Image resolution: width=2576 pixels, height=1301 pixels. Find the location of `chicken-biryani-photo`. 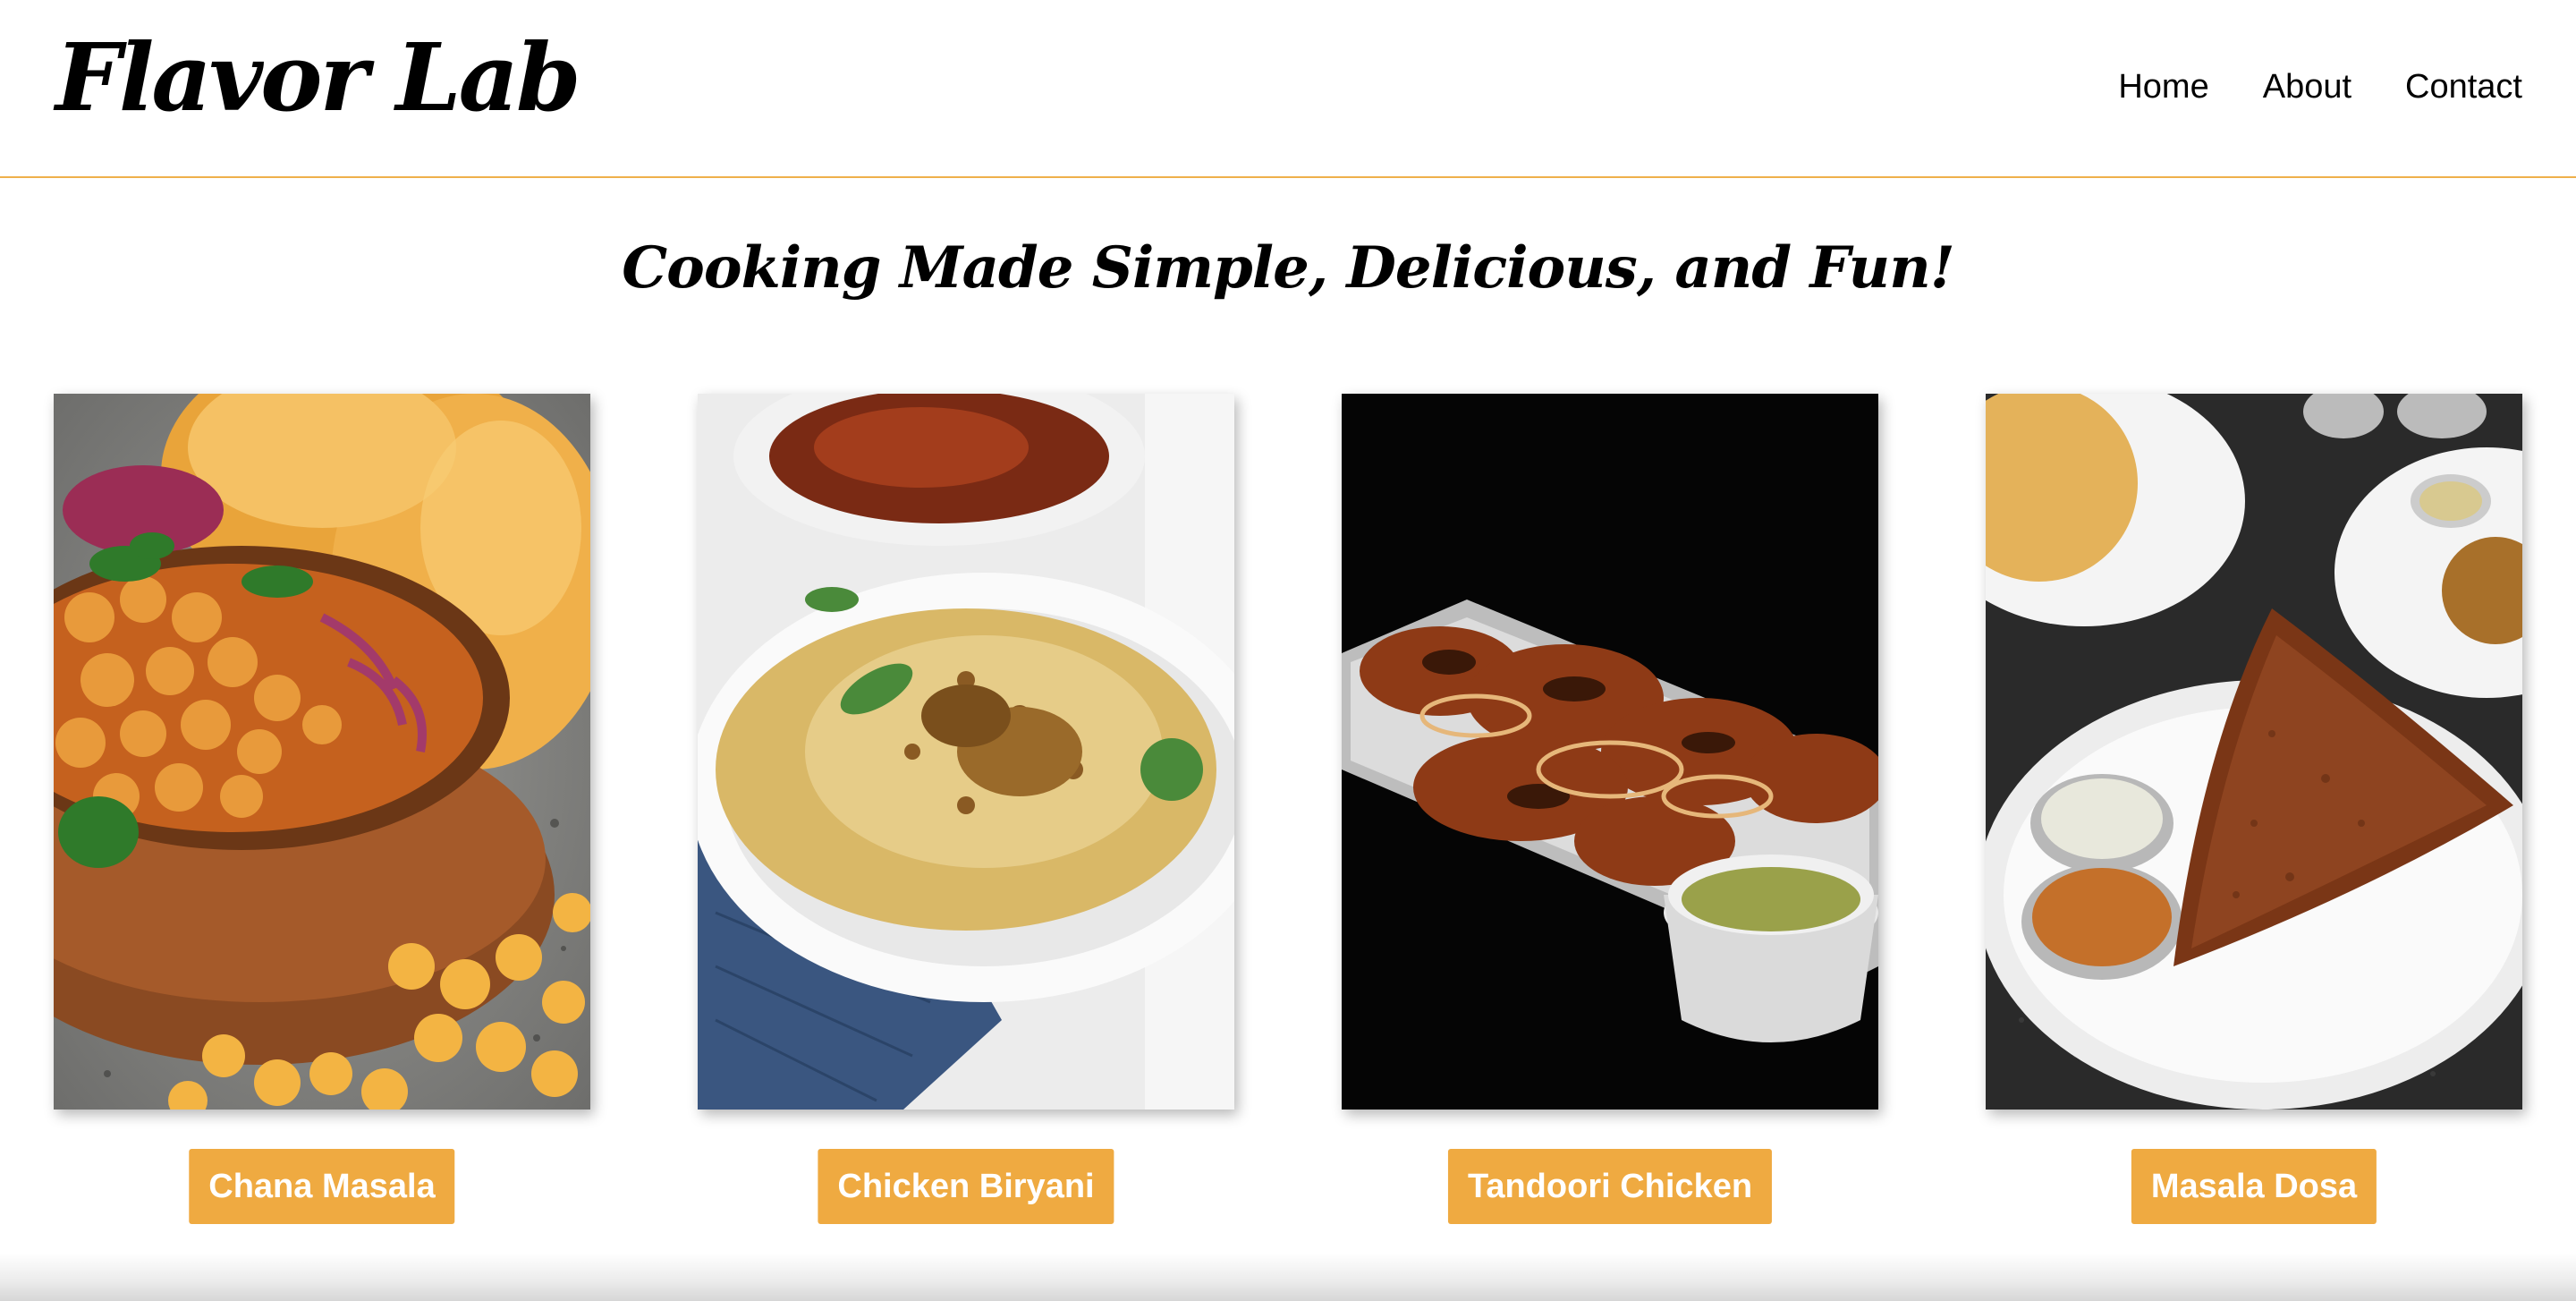

chicken-biryani-photo is located at coordinates (966, 752).